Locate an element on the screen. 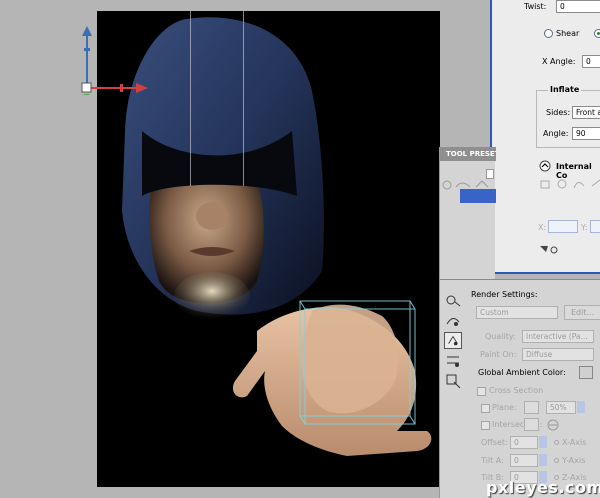 The width and height of the screenshot is (600, 498). plane-checkbox is located at coordinates (485, 408).